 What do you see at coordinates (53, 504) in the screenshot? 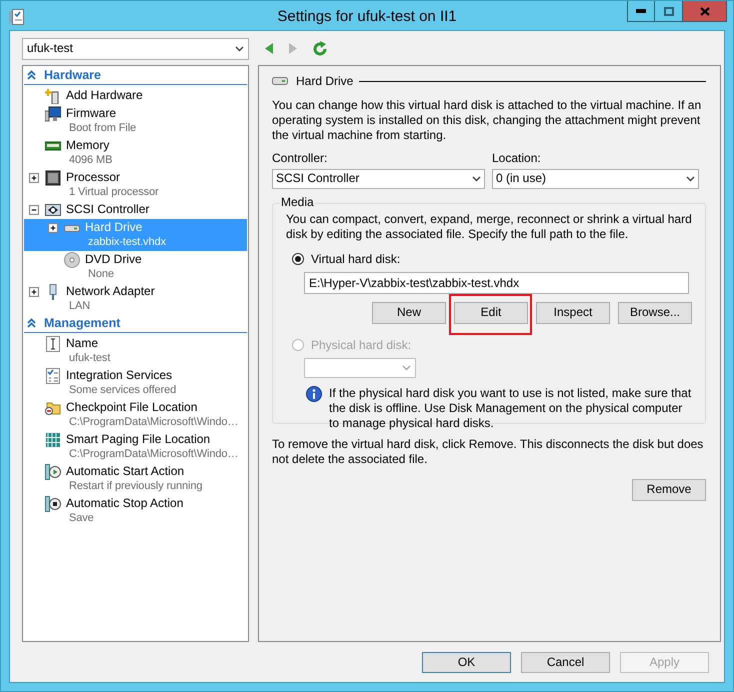
I see `stop-icon` at bounding box center [53, 504].